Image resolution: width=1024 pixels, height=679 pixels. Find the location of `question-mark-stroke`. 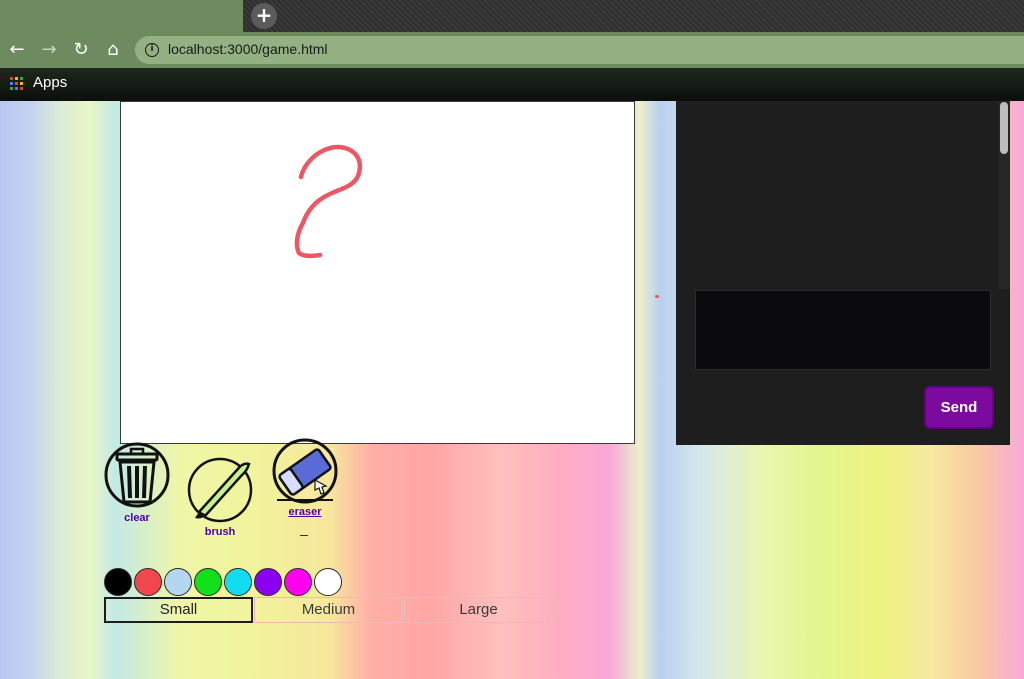

question-mark-stroke is located at coordinates (328, 201).